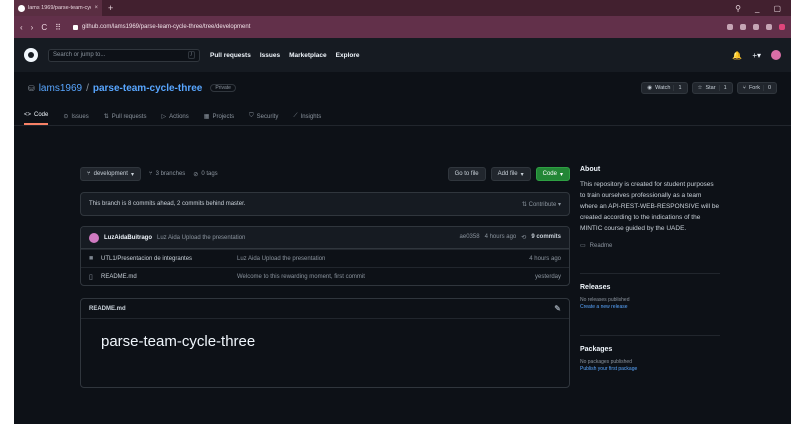  I want to click on tab-title: lams 1969/parse-team-cycle-three, so click(59, 8).